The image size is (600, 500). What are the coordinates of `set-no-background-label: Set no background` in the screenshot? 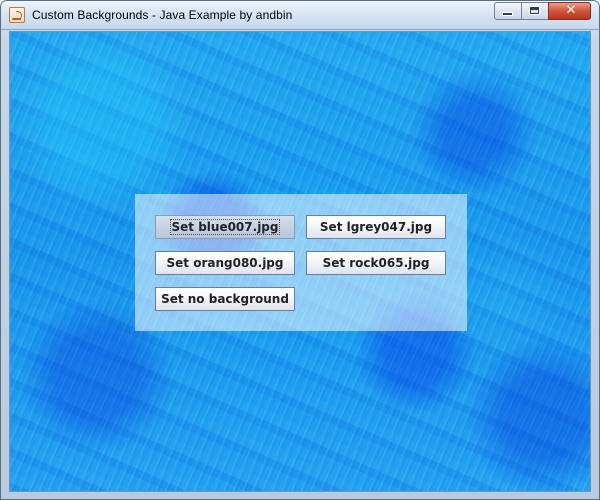 It's located at (225, 299).